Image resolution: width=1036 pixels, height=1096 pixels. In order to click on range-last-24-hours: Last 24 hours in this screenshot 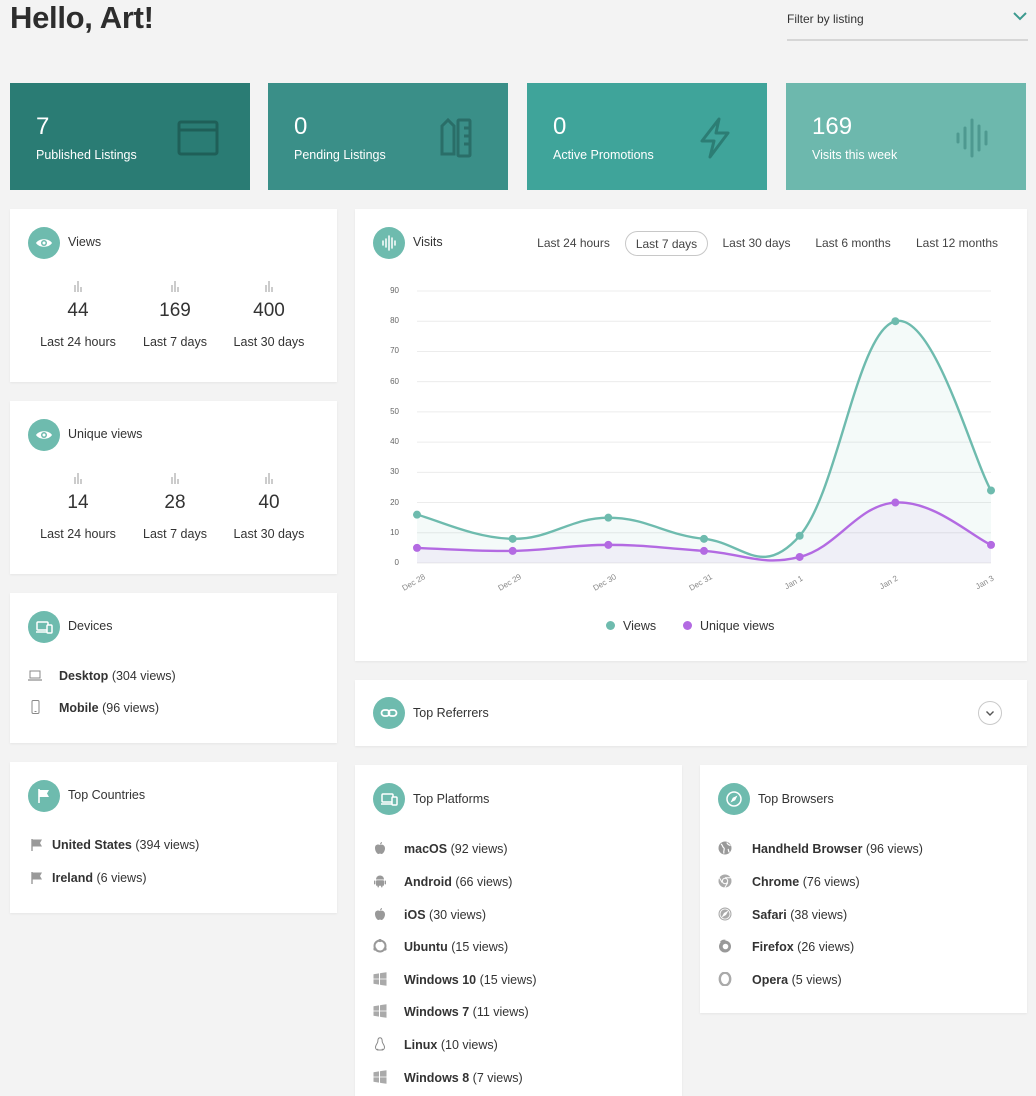, I will do `click(573, 243)`.